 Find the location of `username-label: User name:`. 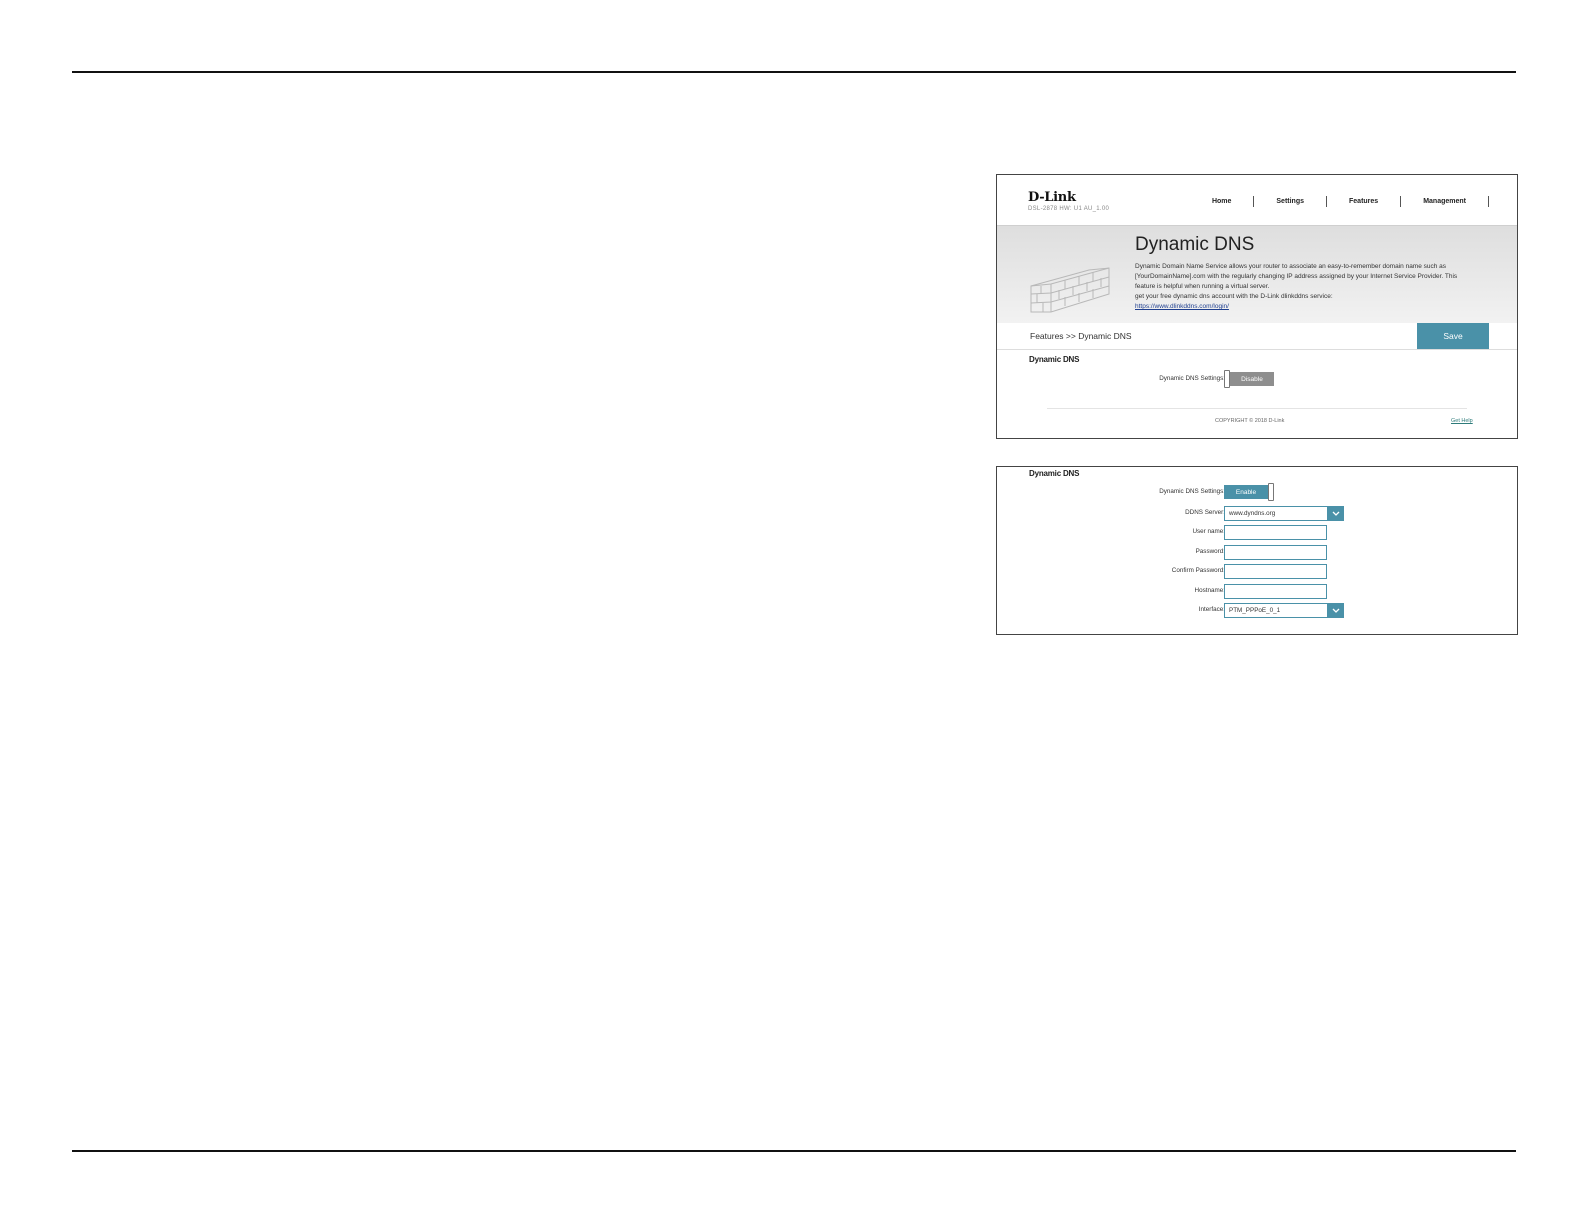

username-label: User name: is located at coordinates (1208, 531).